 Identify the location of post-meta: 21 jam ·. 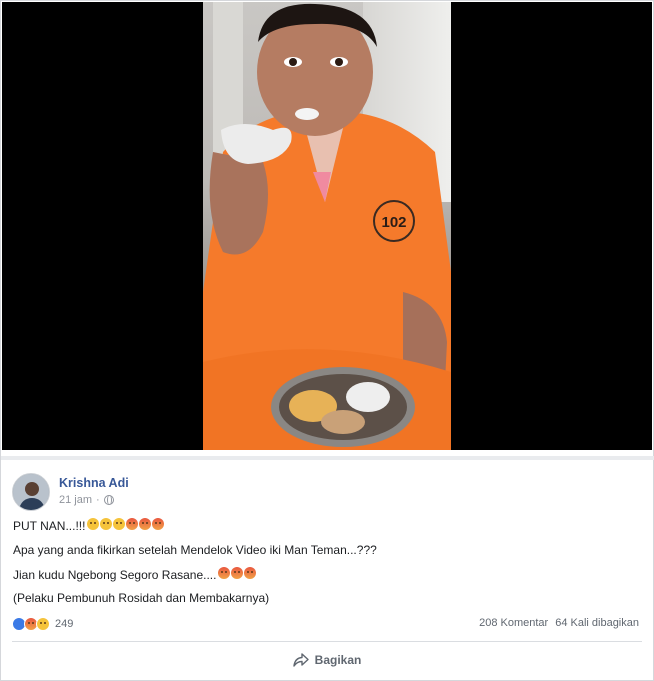
(86, 500).